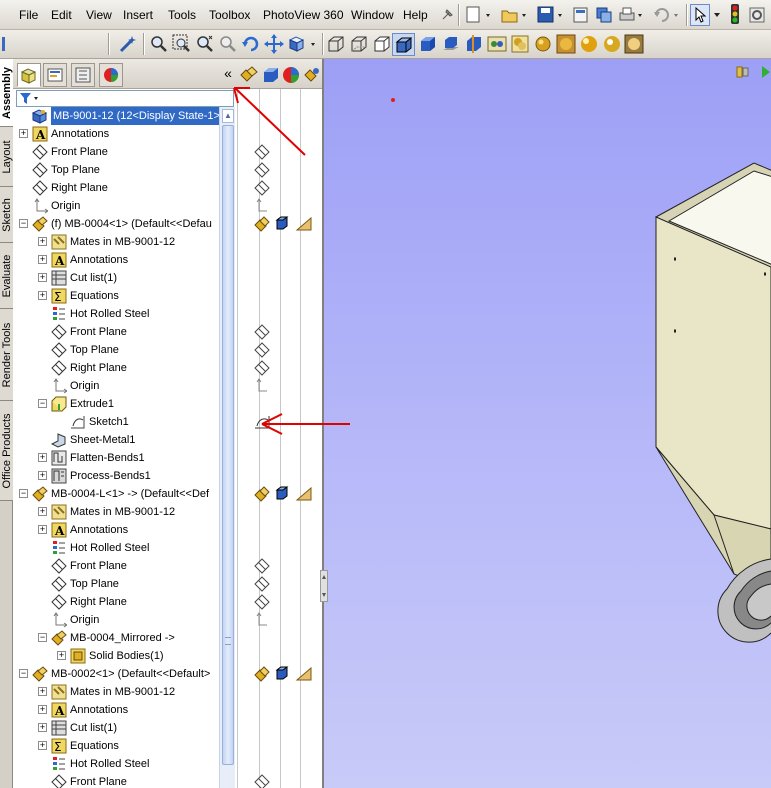 This screenshot has height=788, width=771. What do you see at coordinates (447, 15) in the screenshot?
I see `pin-icon` at bounding box center [447, 15].